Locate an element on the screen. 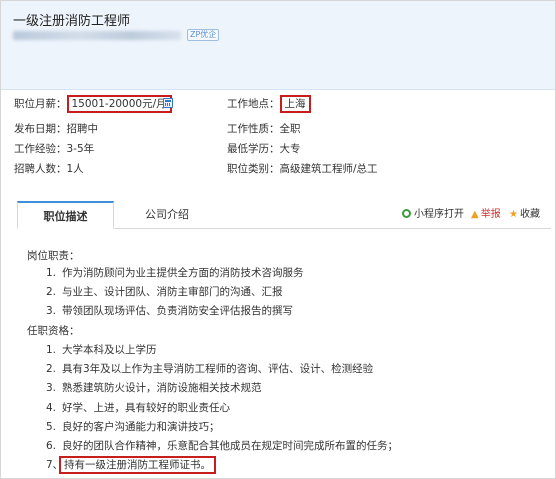  list-item-number: 6. is located at coordinates (51, 446).